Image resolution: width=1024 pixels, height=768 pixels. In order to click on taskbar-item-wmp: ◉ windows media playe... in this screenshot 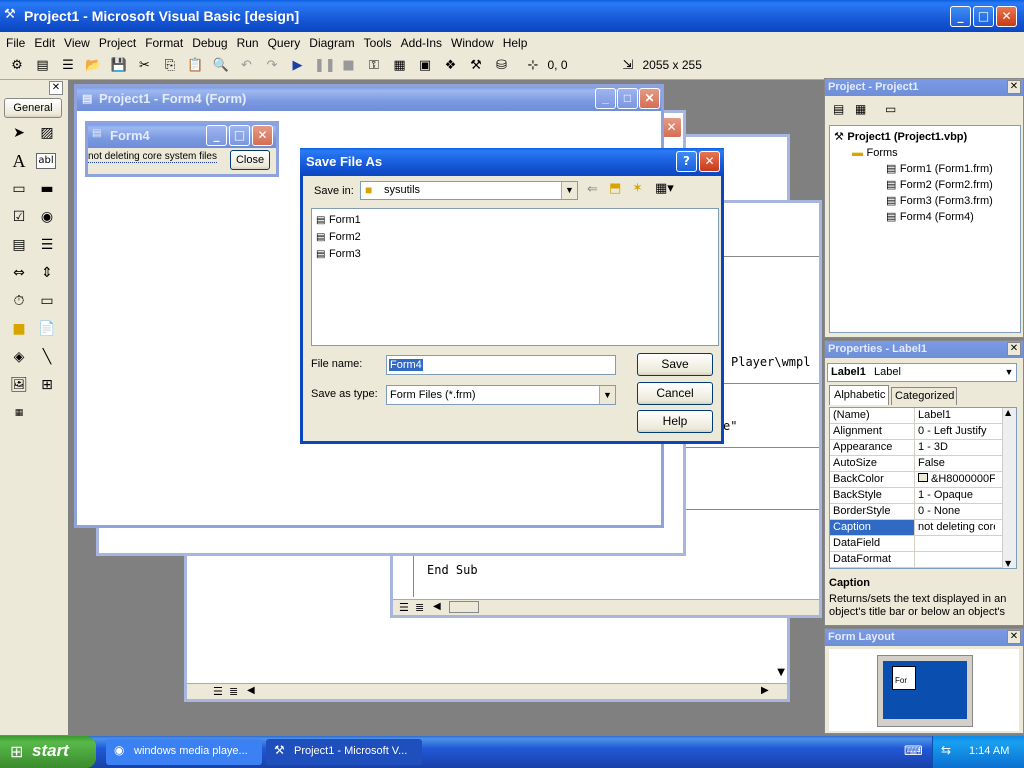, I will do `click(184, 752)`.